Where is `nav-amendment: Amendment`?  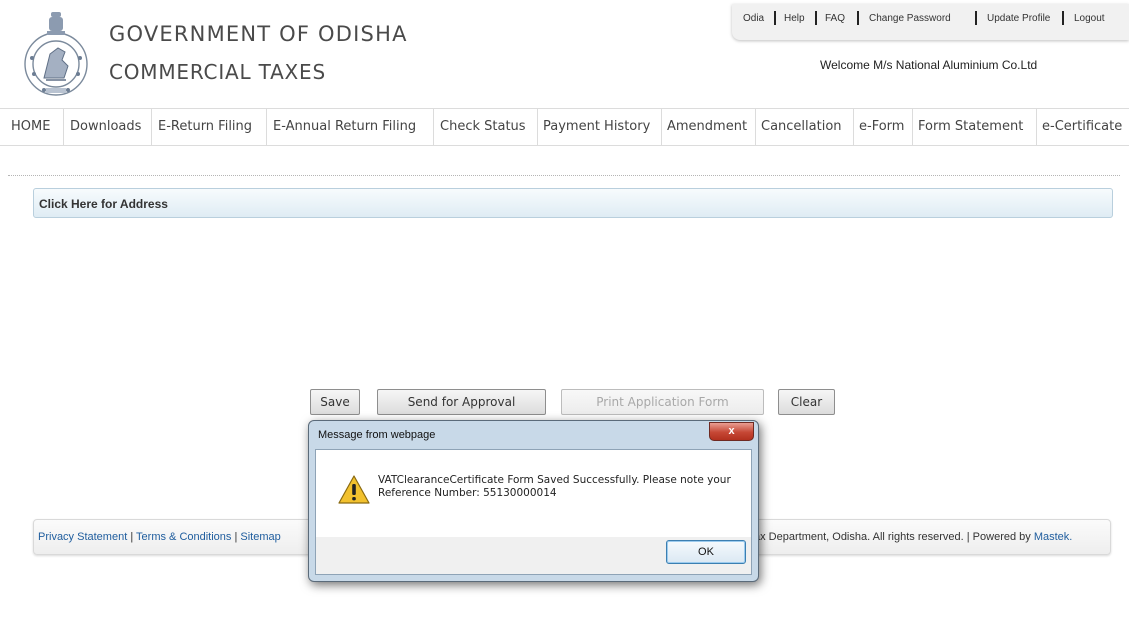
nav-amendment: Amendment is located at coordinates (707, 127).